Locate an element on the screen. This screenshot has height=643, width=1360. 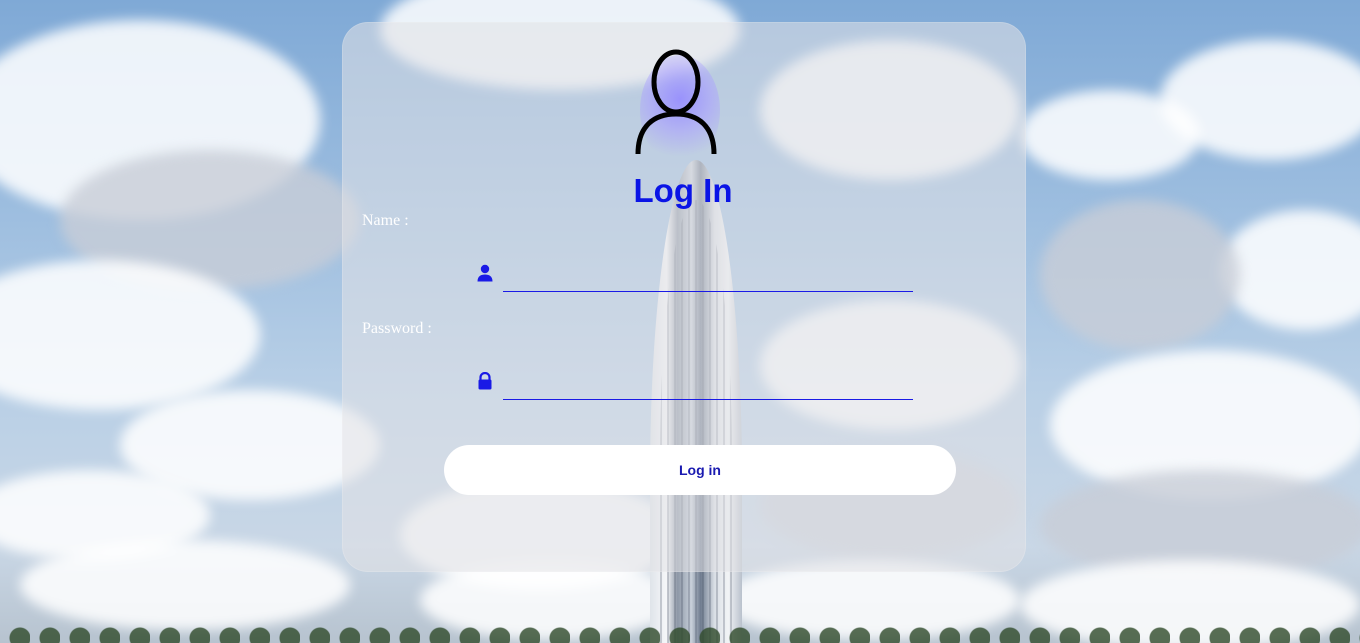
name-label: Name : is located at coordinates (385, 220).